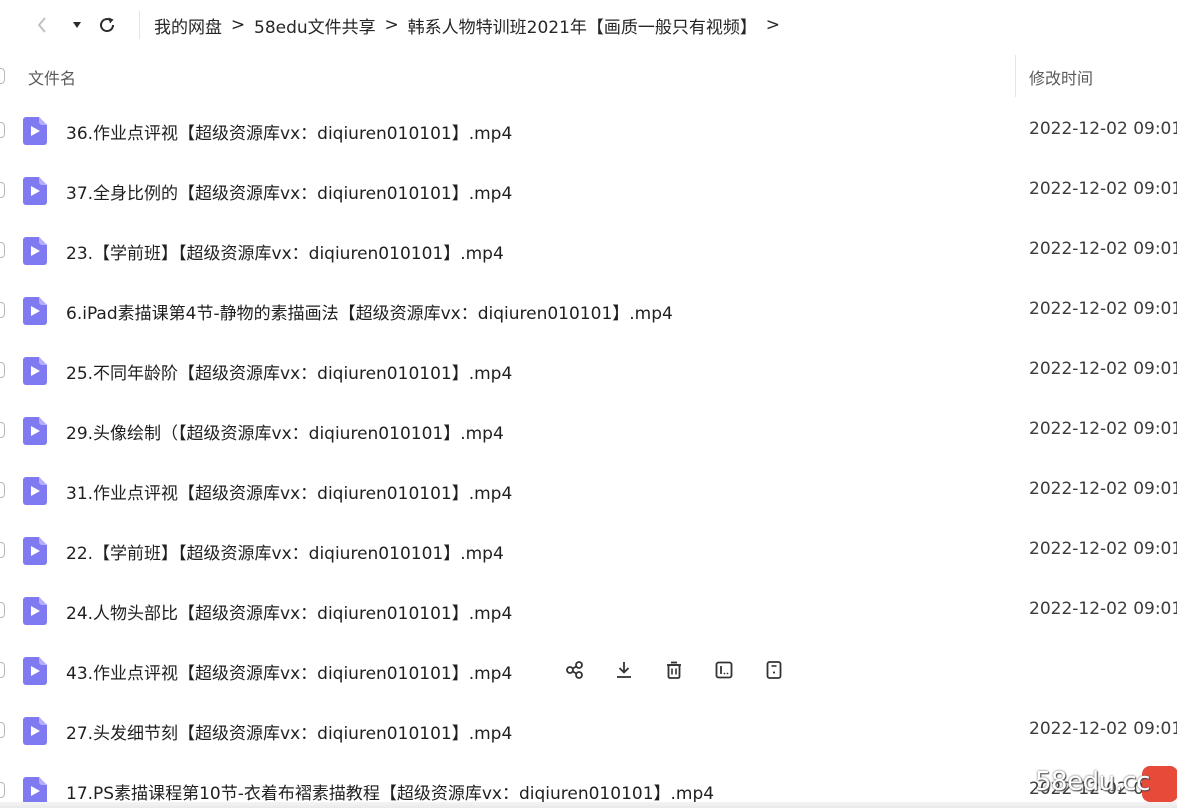 The width and height of the screenshot is (1177, 808). I want to click on file-name: 36.作业点评视【超级资源库vx：diqiuren010101】.mp4, so click(289, 131).